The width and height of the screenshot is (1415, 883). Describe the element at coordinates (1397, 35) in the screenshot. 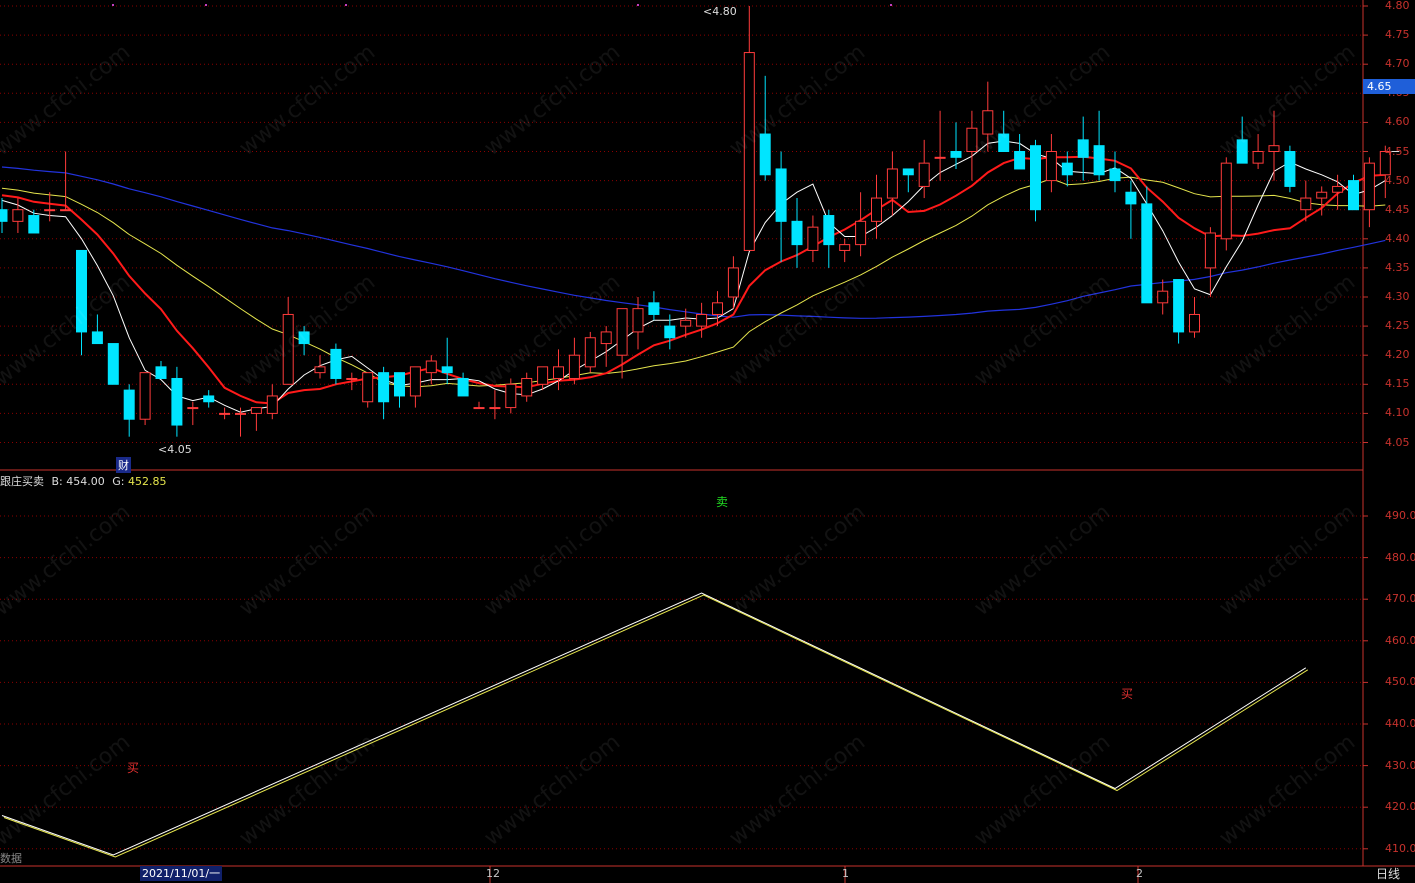

I see `price-axis-label: 4.75` at that location.